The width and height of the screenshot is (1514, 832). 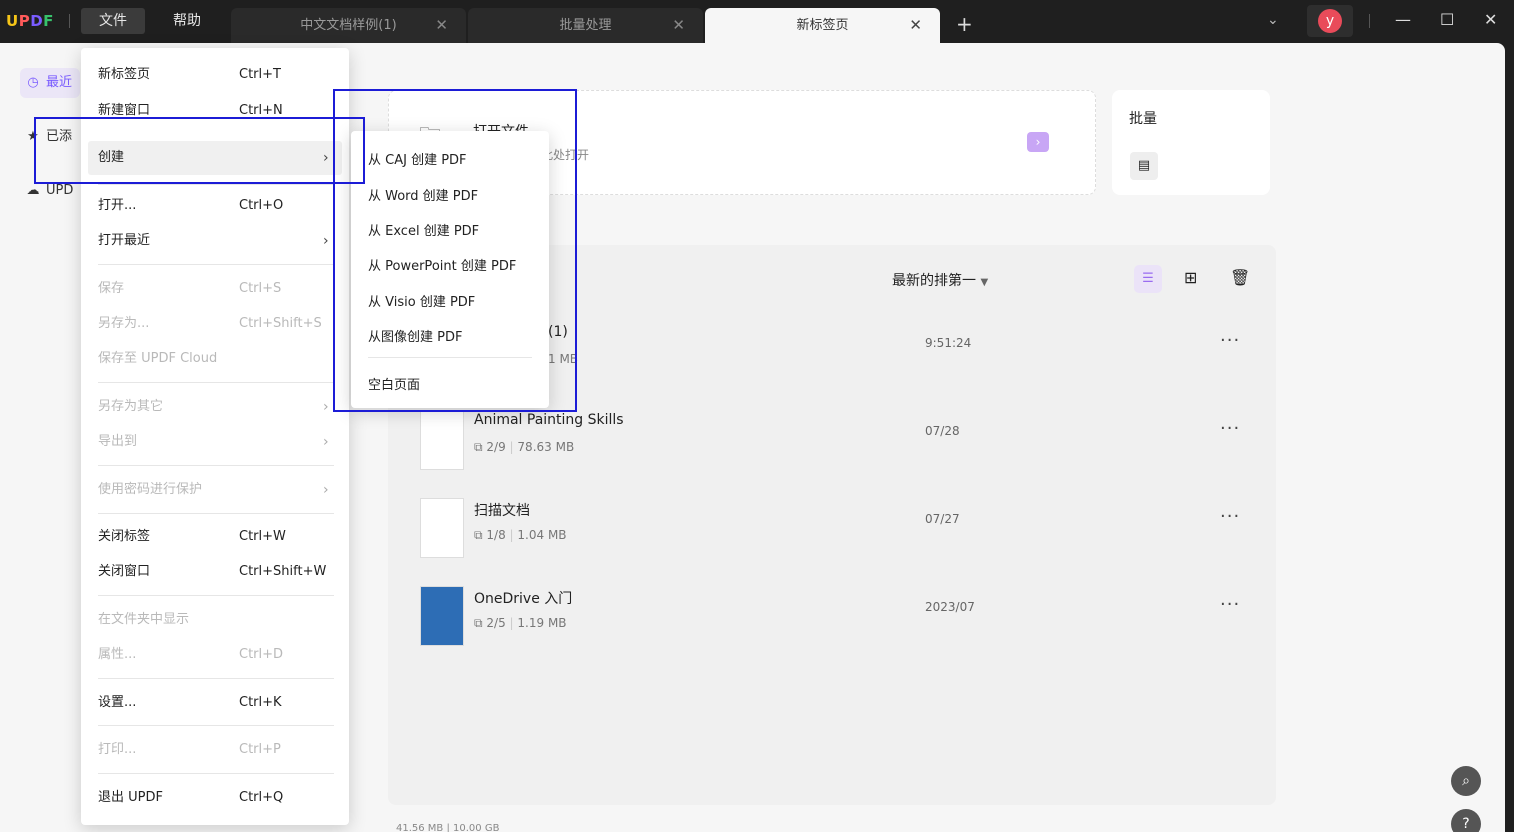 What do you see at coordinates (30, 21) in the screenshot?
I see `updf-logo: UPDF` at bounding box center [30, 21].